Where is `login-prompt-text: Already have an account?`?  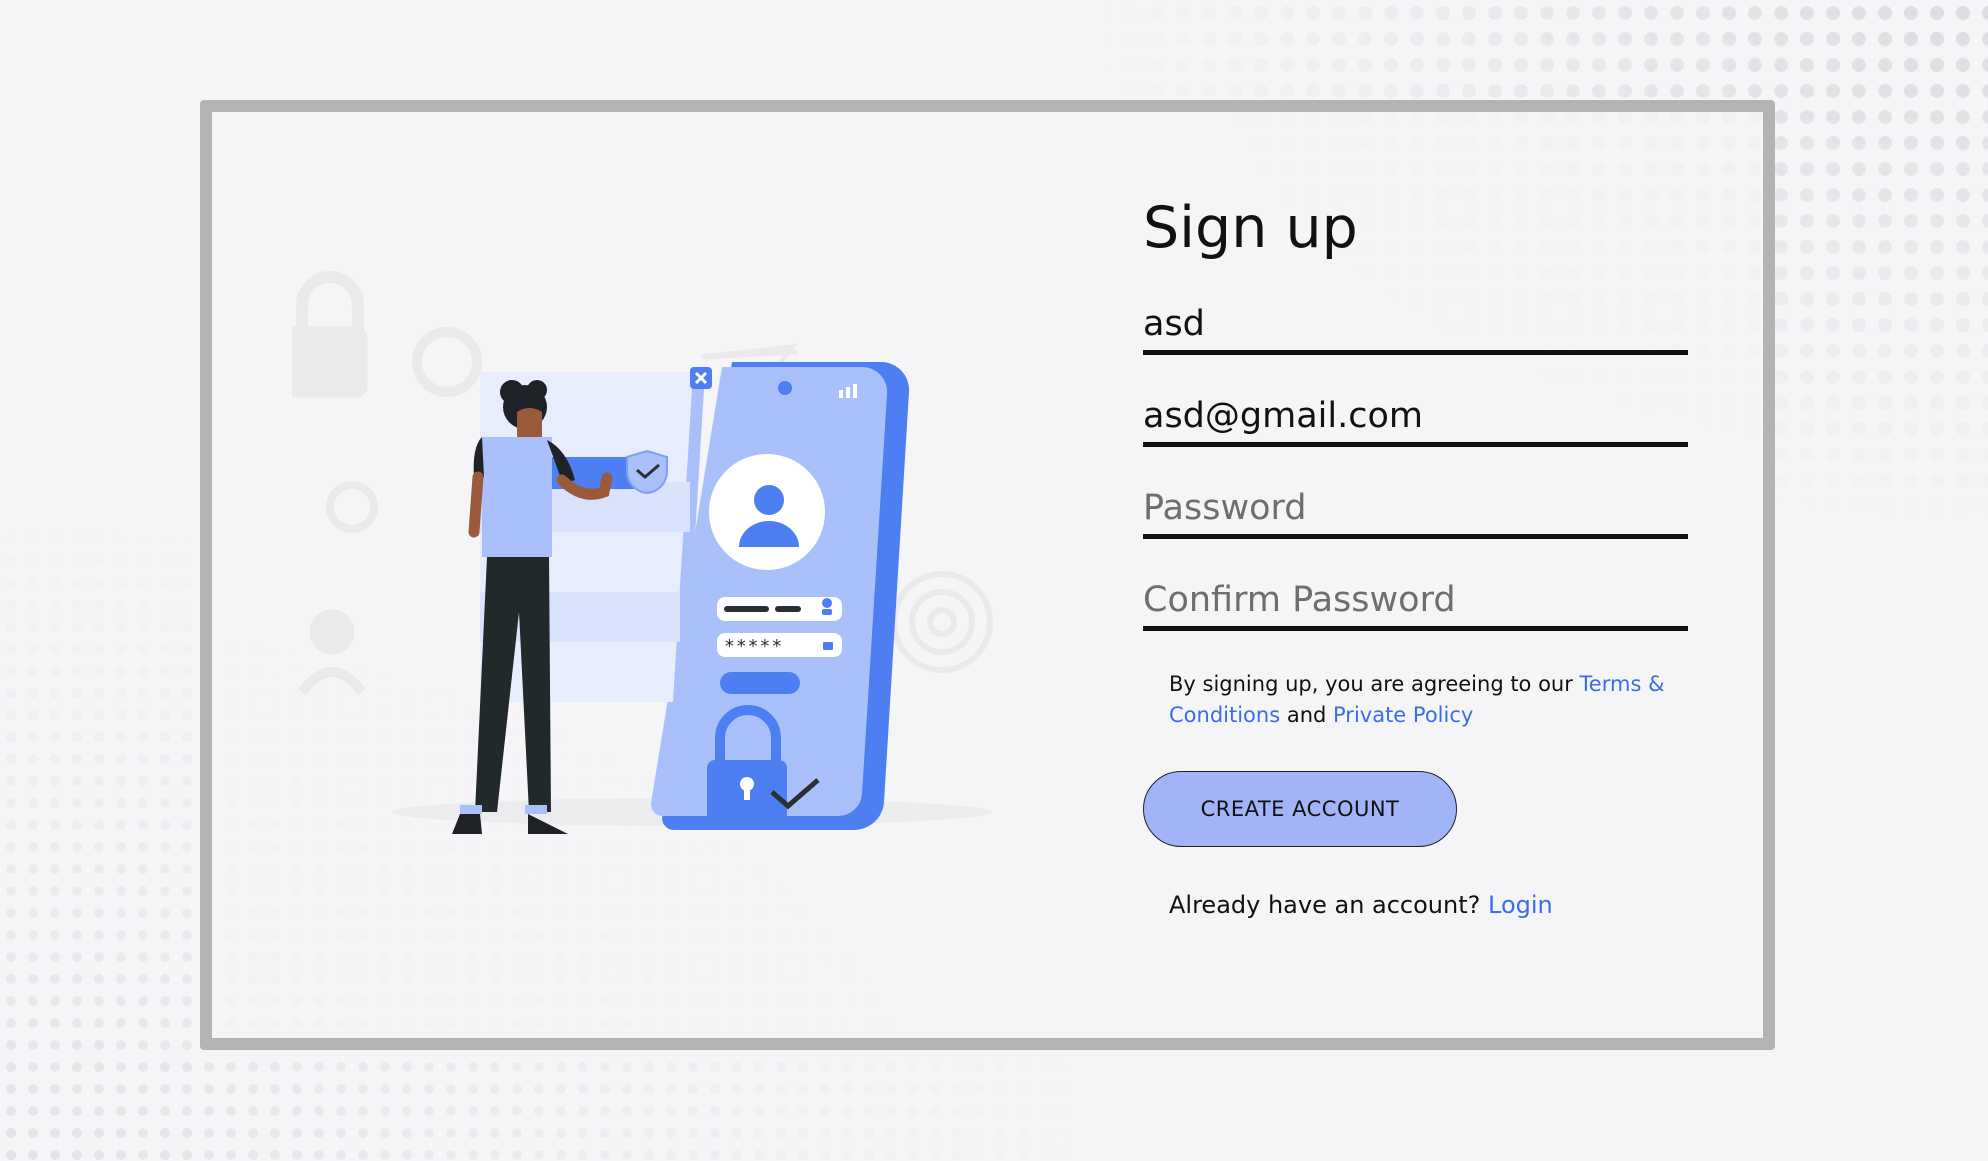 login-prompt-text: Already have an account? is located at coordinates (1329, 905).